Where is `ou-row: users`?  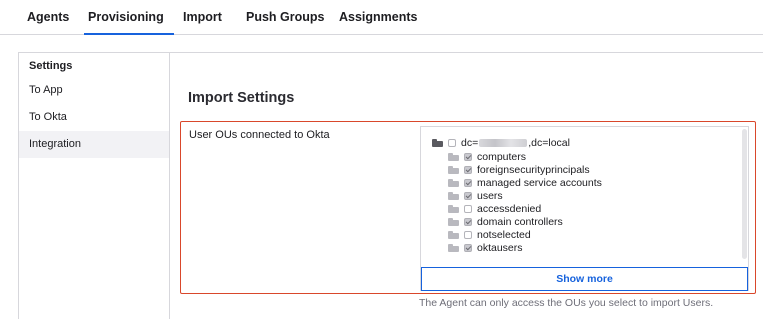 ou-row: users is located at coordinates (475, 195).